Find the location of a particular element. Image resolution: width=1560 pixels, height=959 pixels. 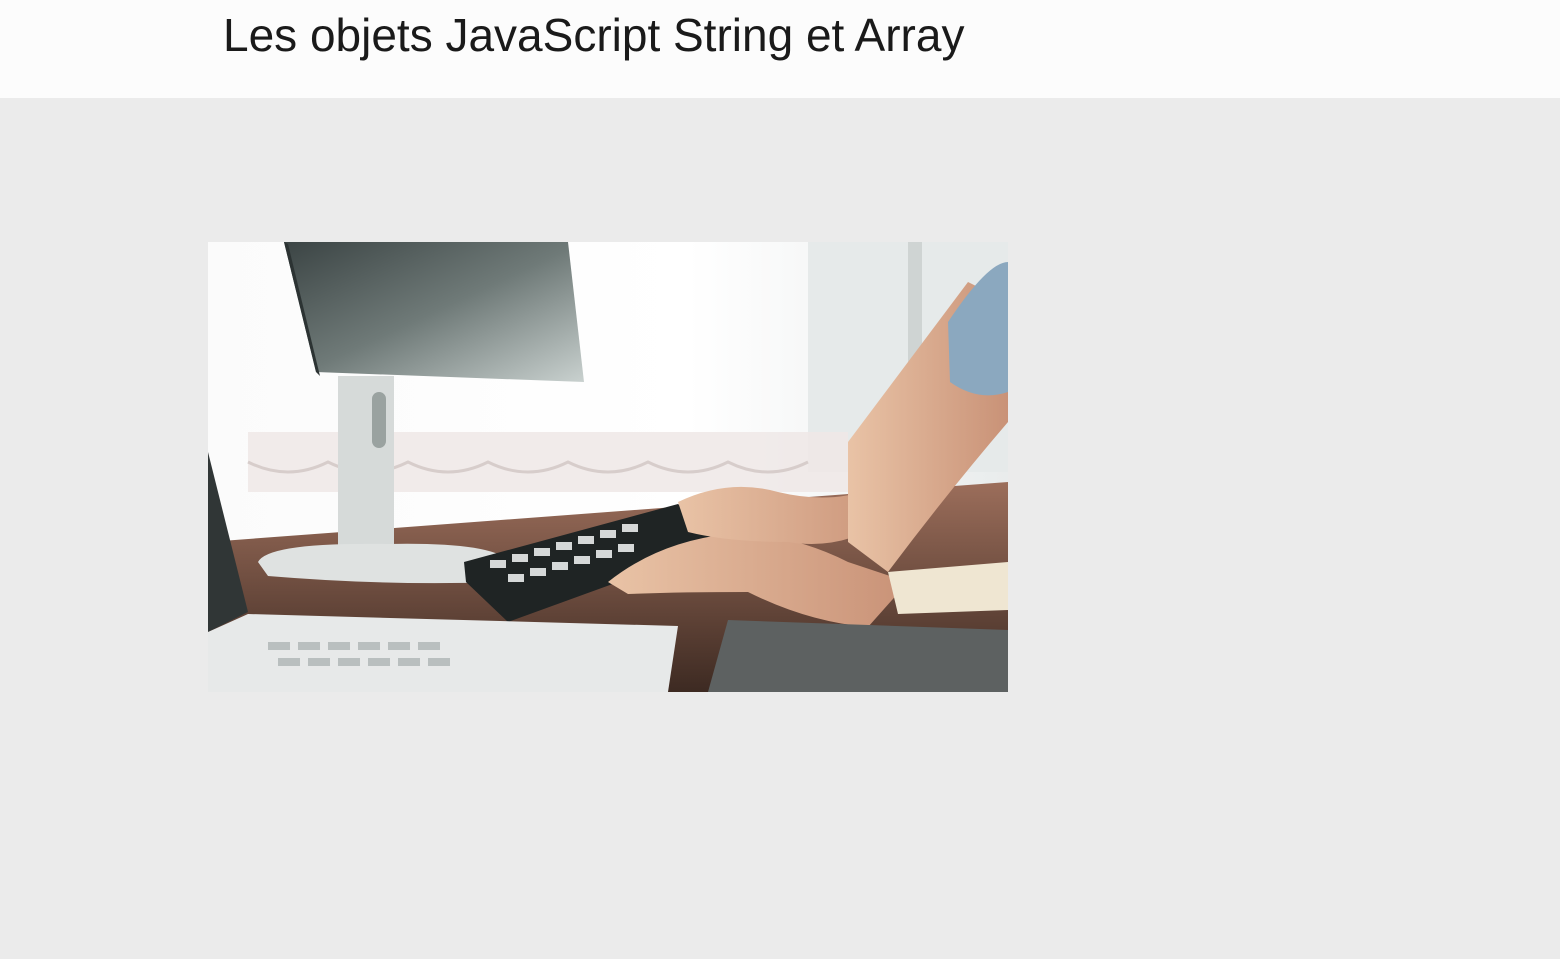

page-header: Les objets JavaScript String et Array is located at coordinates (780, 49).